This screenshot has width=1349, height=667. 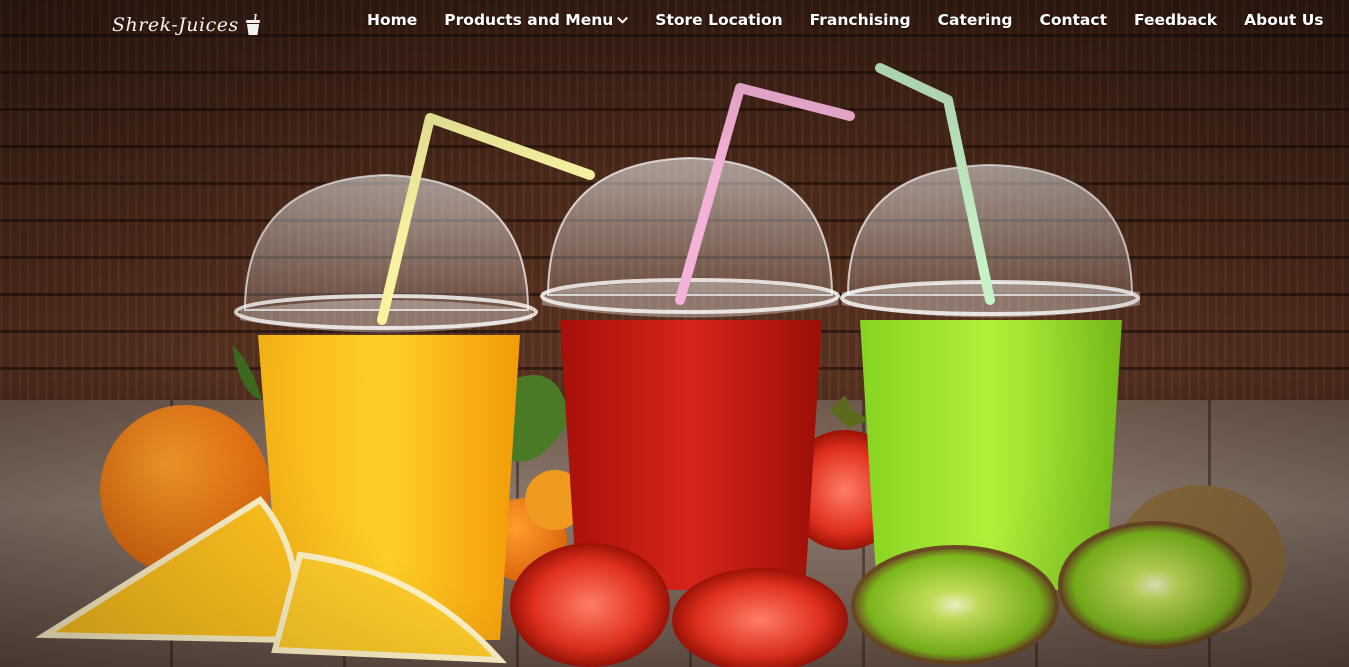 I want to click on nav-catering: Catering, so click(x=975, y=20).